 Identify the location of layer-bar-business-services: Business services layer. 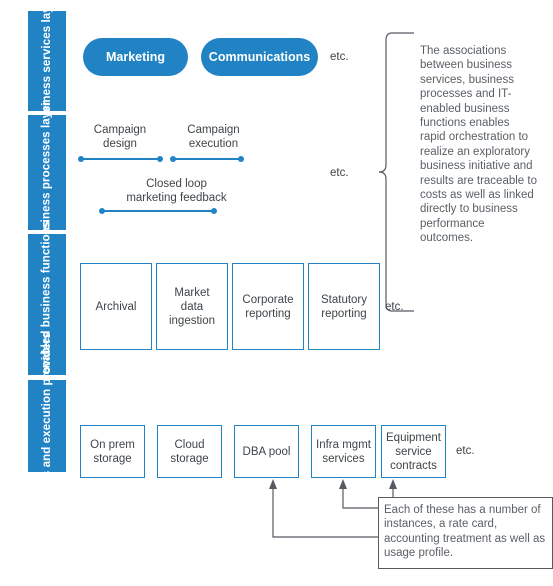
(47, 63).